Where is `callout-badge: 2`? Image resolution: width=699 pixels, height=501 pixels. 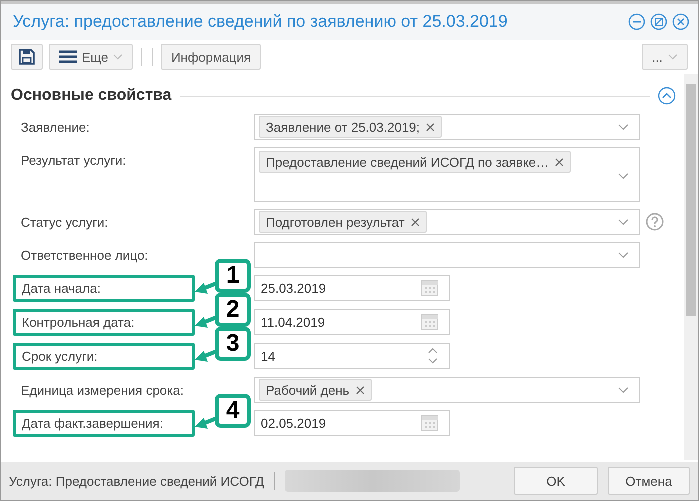 callout-badge: 2 is located at coordinates (233, 310).